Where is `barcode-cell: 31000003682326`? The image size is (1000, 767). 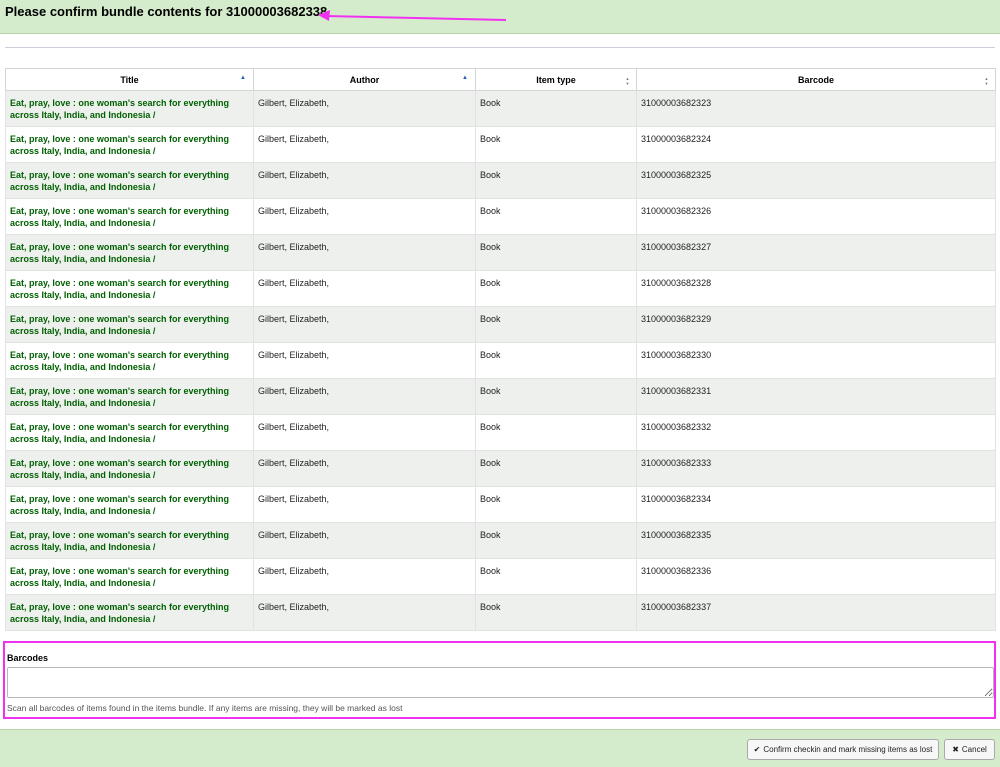 barcode-cell: 31000003682326 is located at coordinates (816, 216).